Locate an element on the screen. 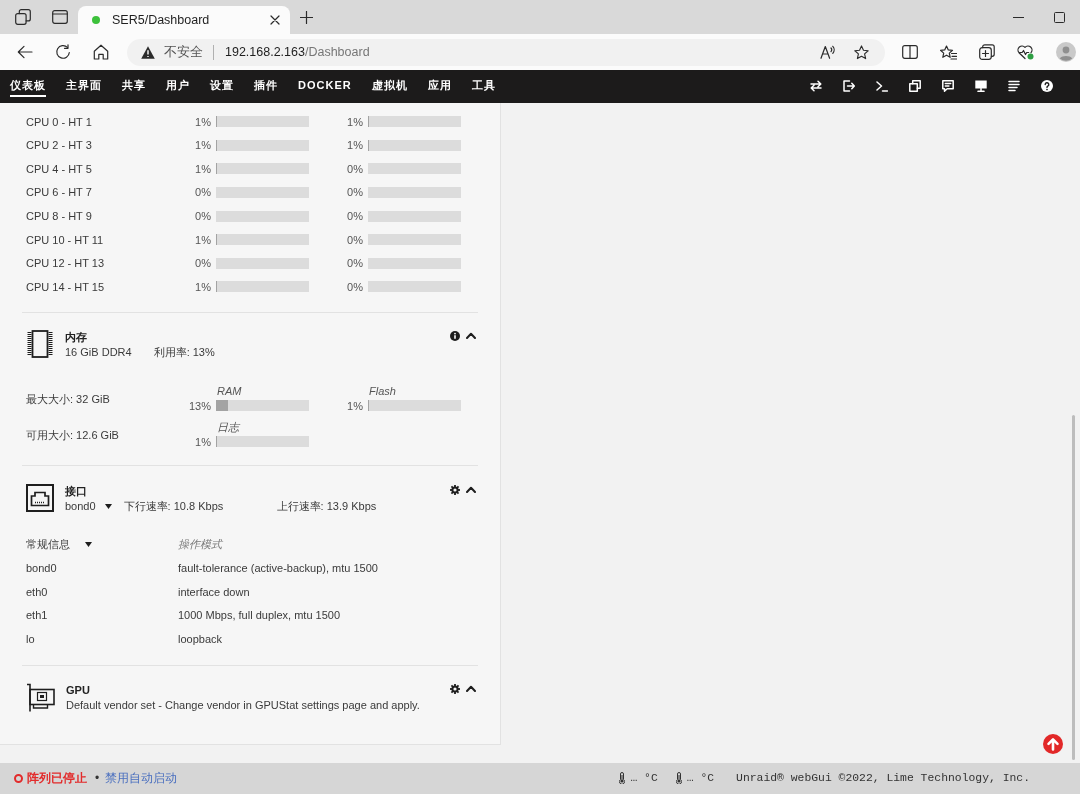  section-title: GPU is located at coordinates (78, 690).